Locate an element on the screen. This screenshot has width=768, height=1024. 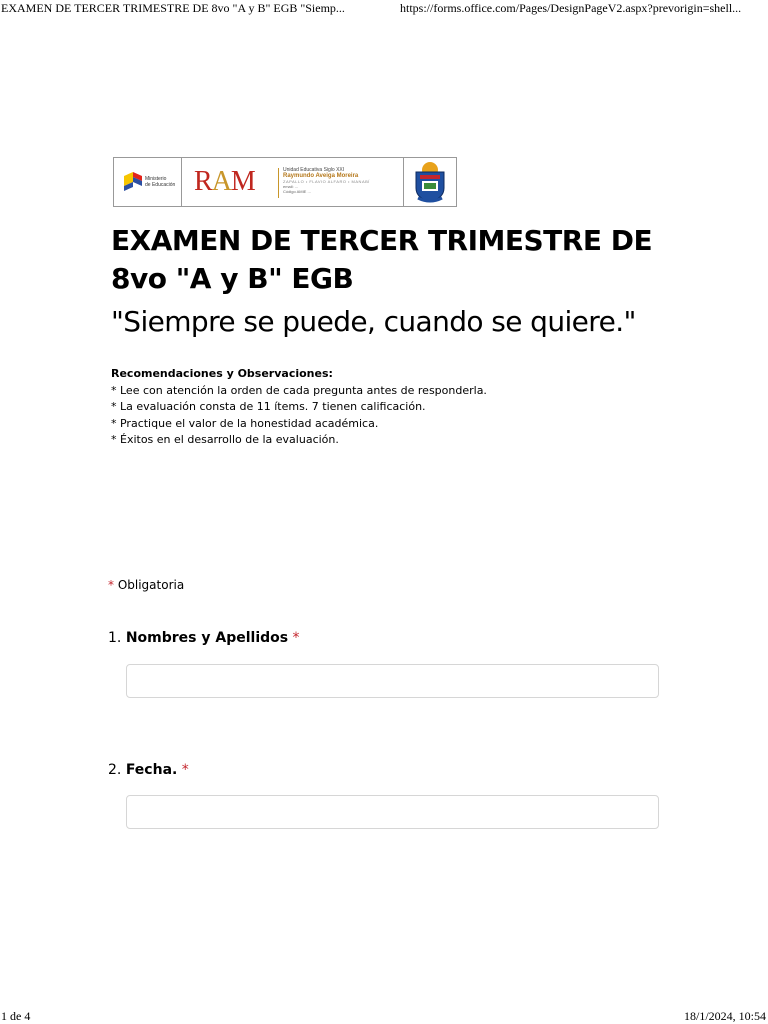
question-number: 1. is located at coordinates (115, 638).